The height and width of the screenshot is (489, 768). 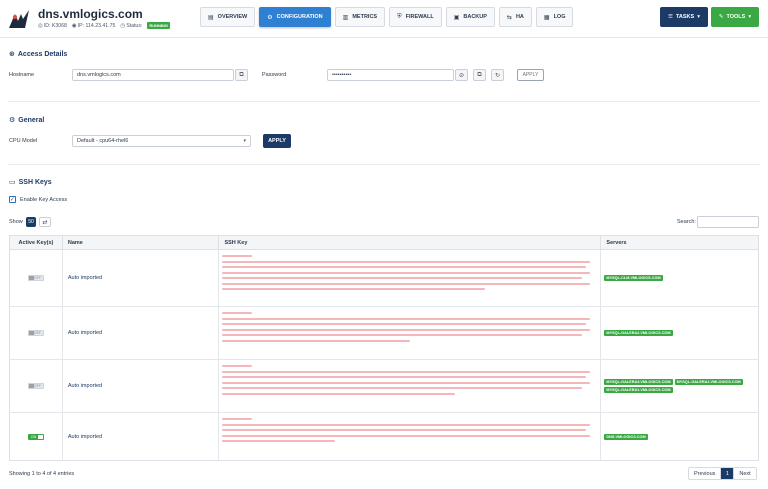 I want to click on copy-password-button: ⧉, so click(x=479, y=75).